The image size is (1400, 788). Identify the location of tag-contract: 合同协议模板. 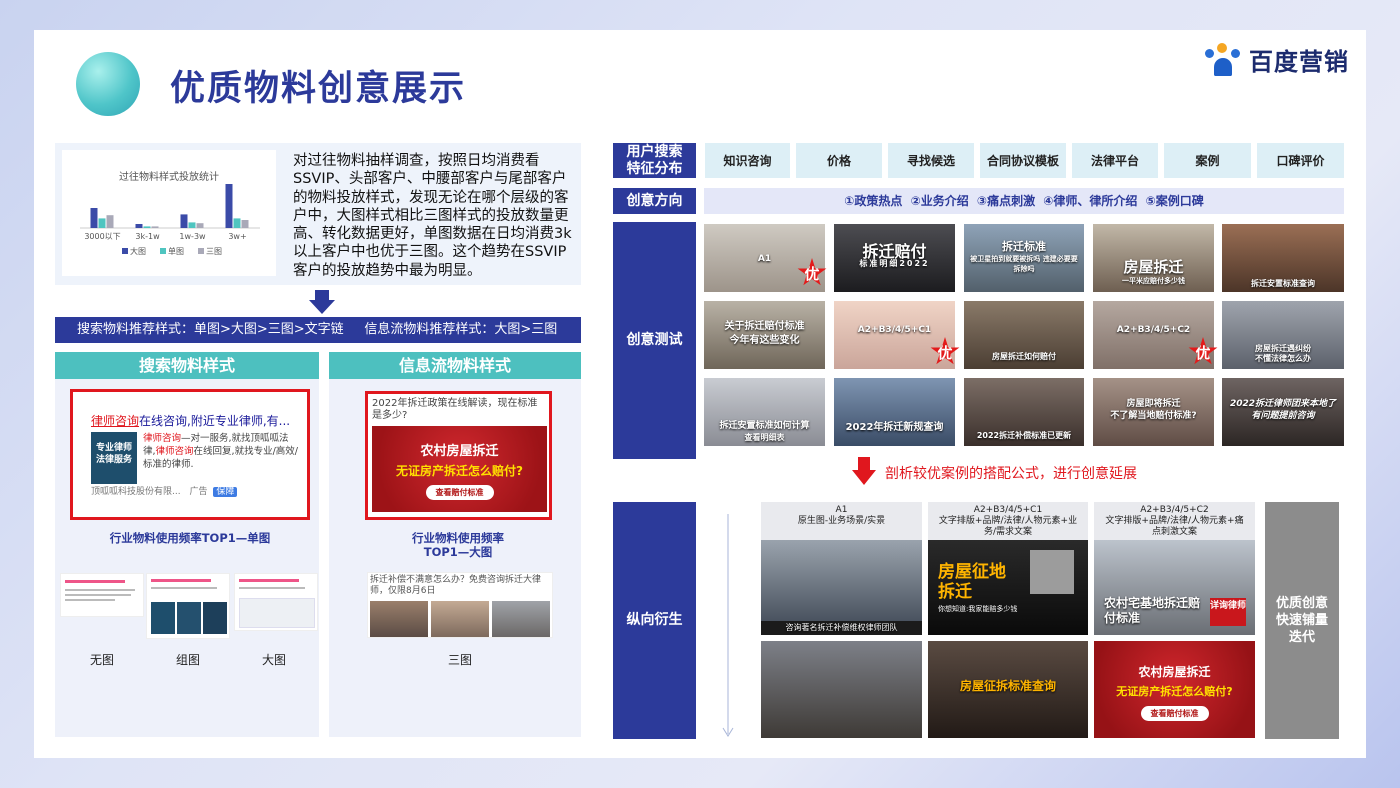
(1023, 160).